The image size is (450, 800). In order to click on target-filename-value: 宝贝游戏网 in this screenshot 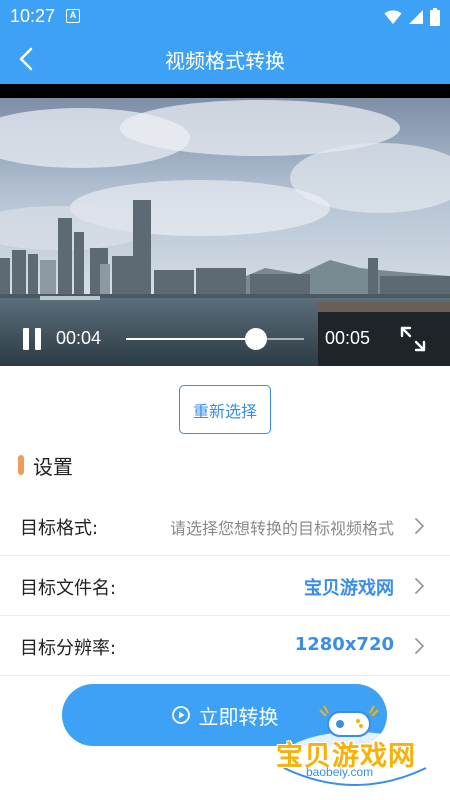, I will do `click(349, 588)`.